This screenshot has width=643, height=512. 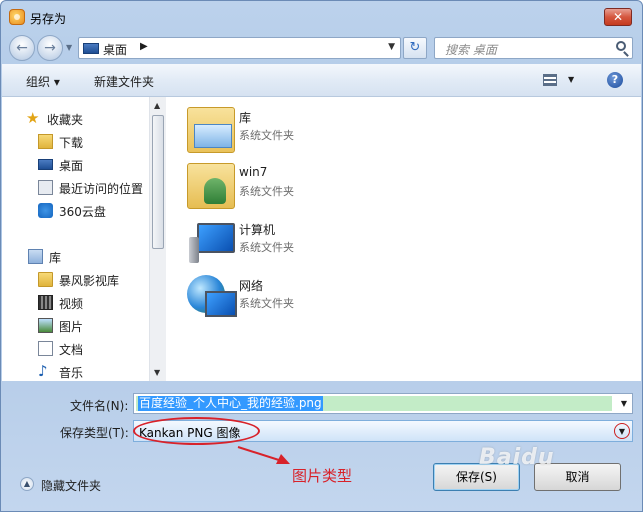 I want to click on scroll-down-icon: ▼, so click(x=157, y=372).